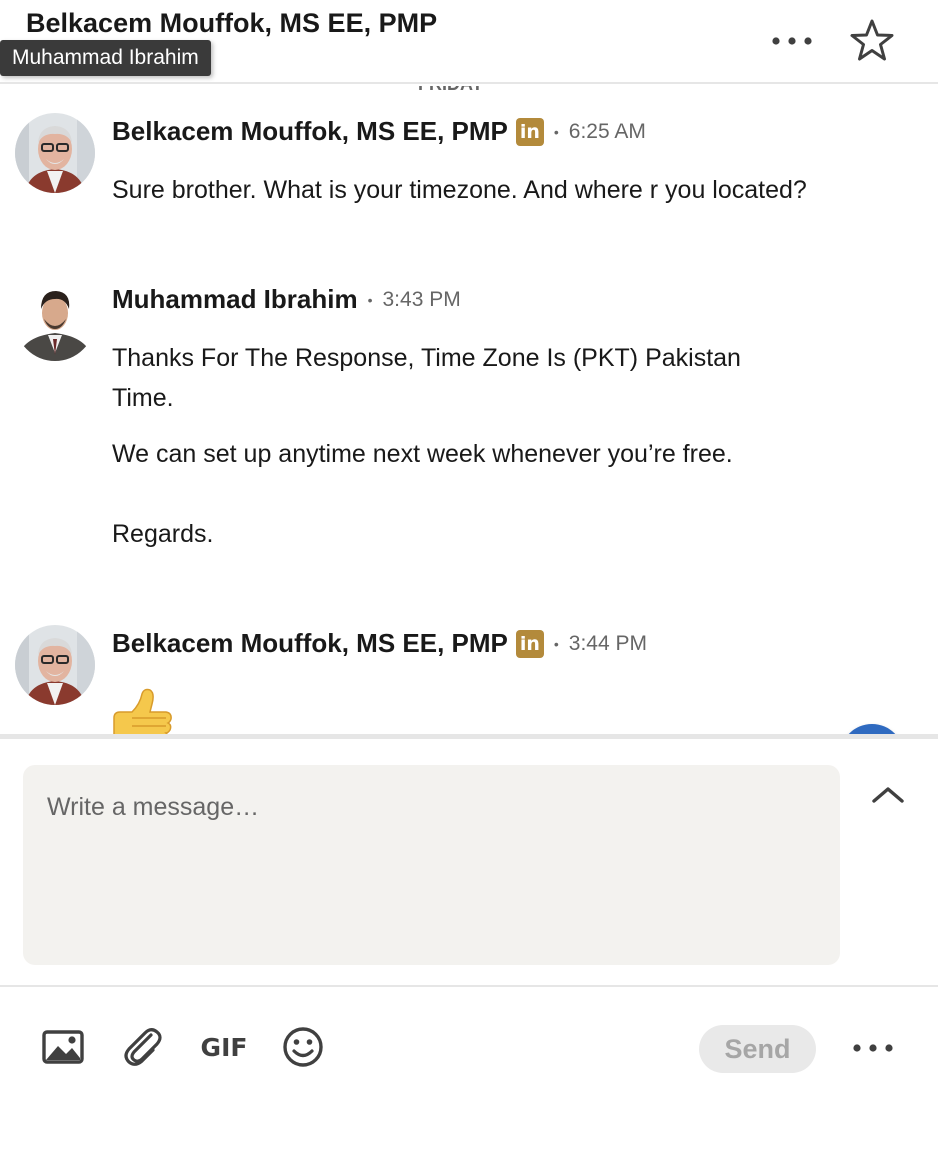 The image size is (938, 1176). I want to click on attach-image-button, so click(63, 1047).